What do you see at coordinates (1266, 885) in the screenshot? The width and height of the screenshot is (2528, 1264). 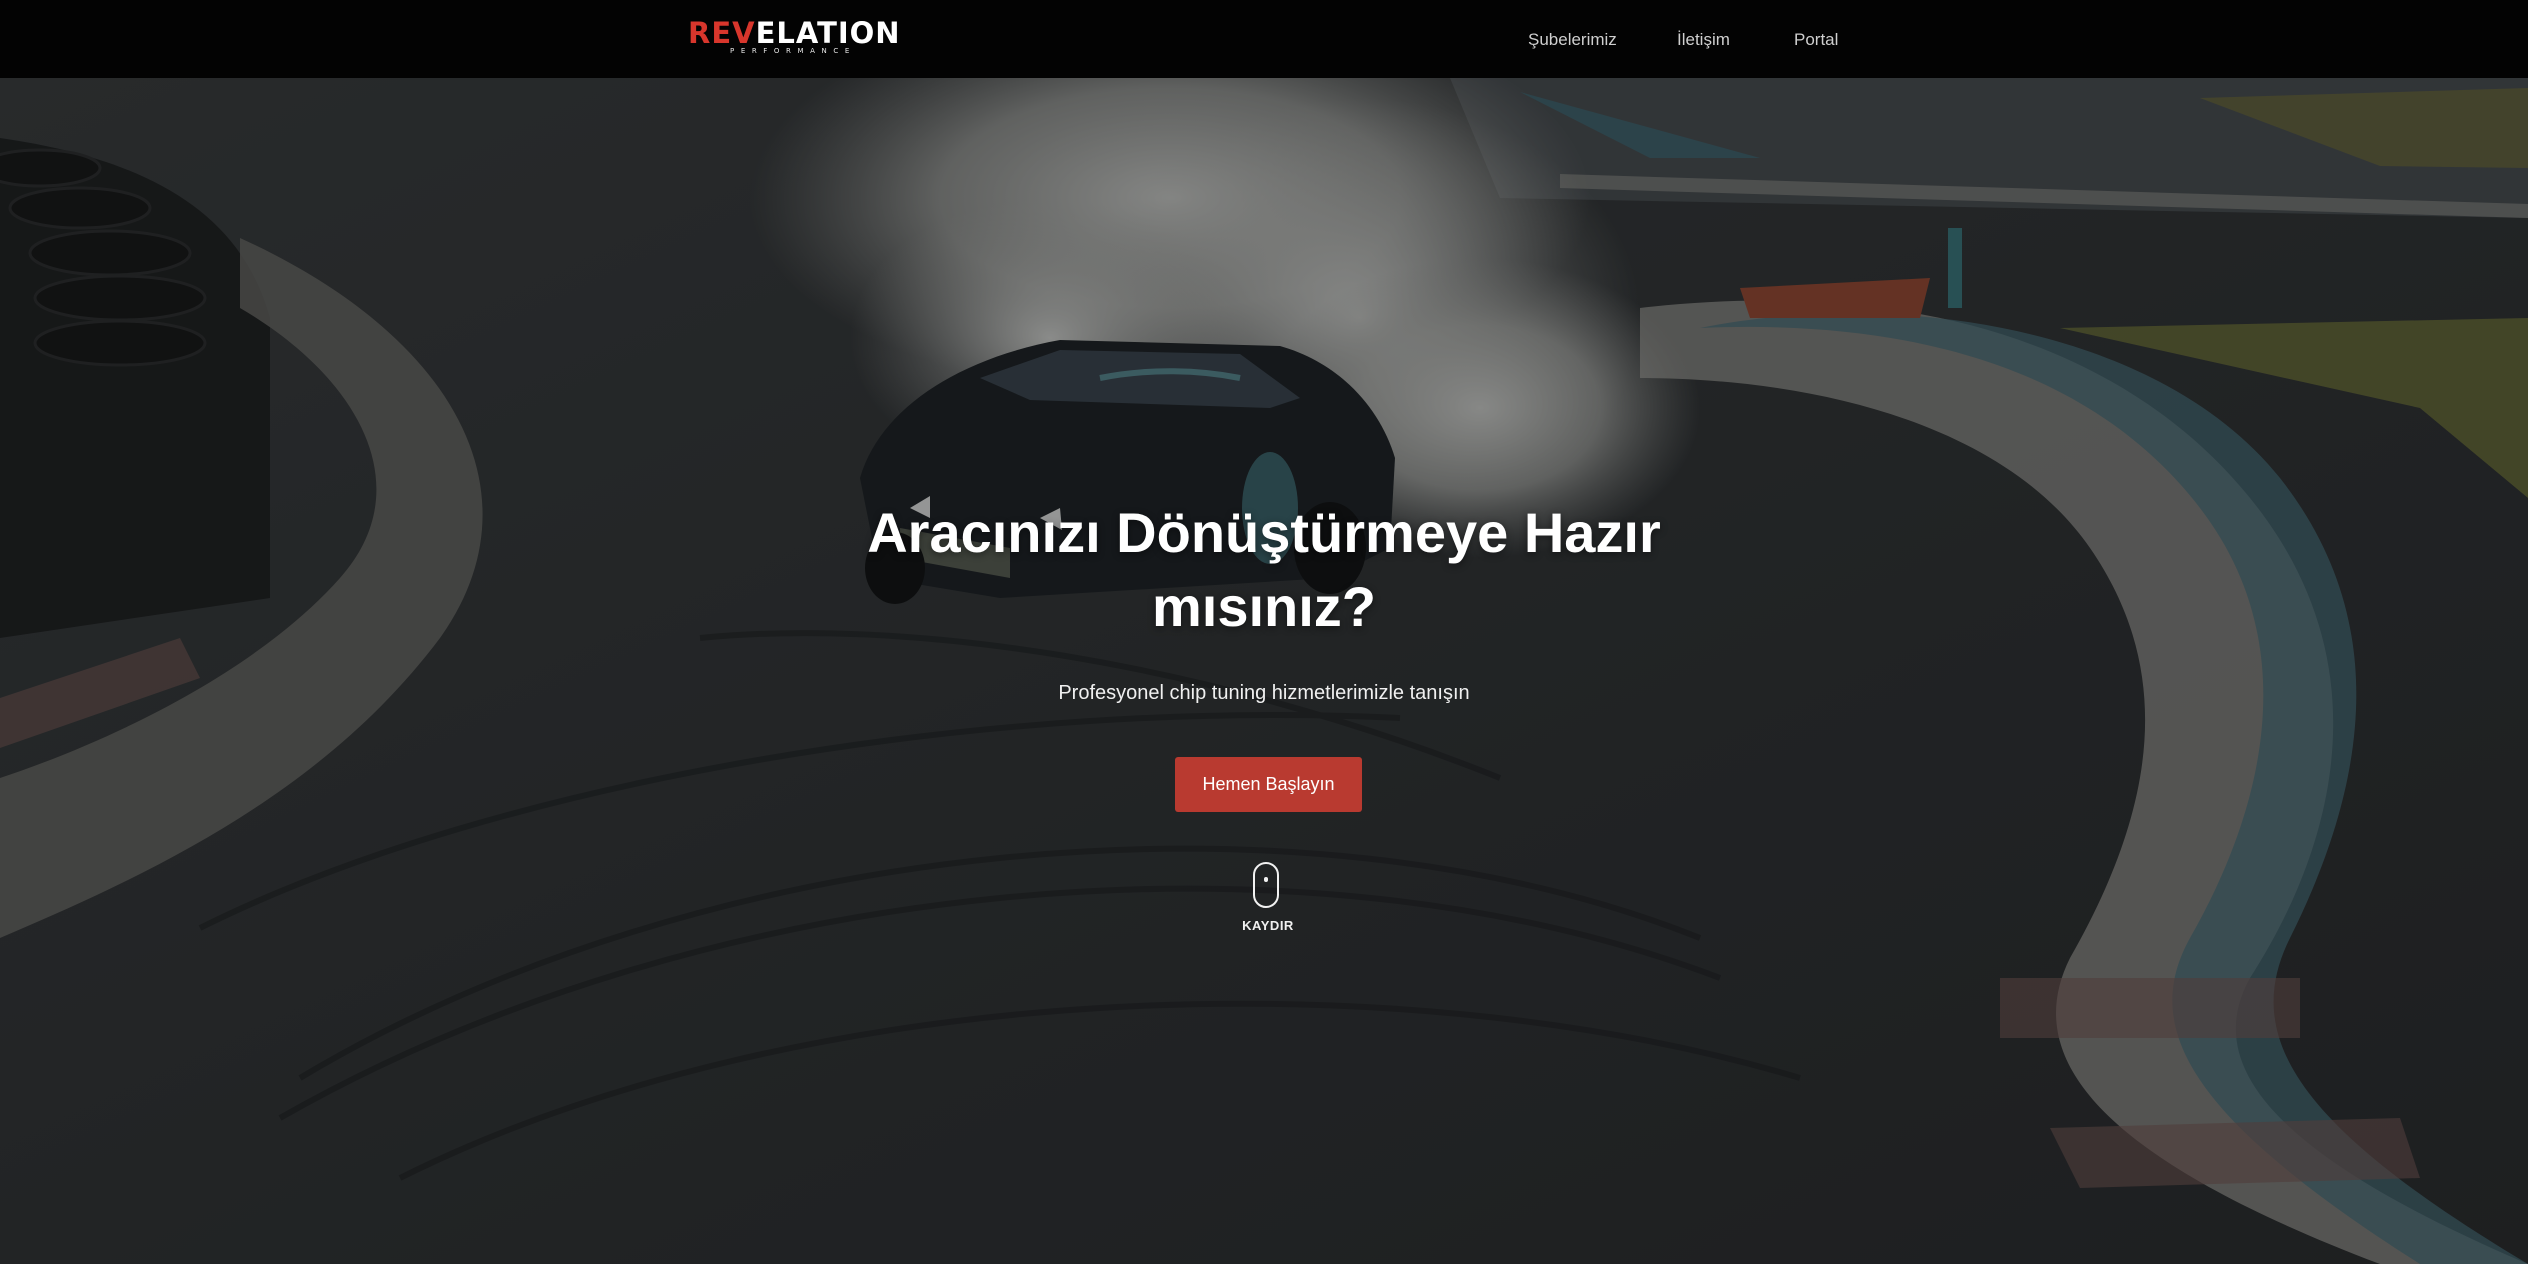 I see `mouse-scroll-icon` at bounding box center [1266, 885].